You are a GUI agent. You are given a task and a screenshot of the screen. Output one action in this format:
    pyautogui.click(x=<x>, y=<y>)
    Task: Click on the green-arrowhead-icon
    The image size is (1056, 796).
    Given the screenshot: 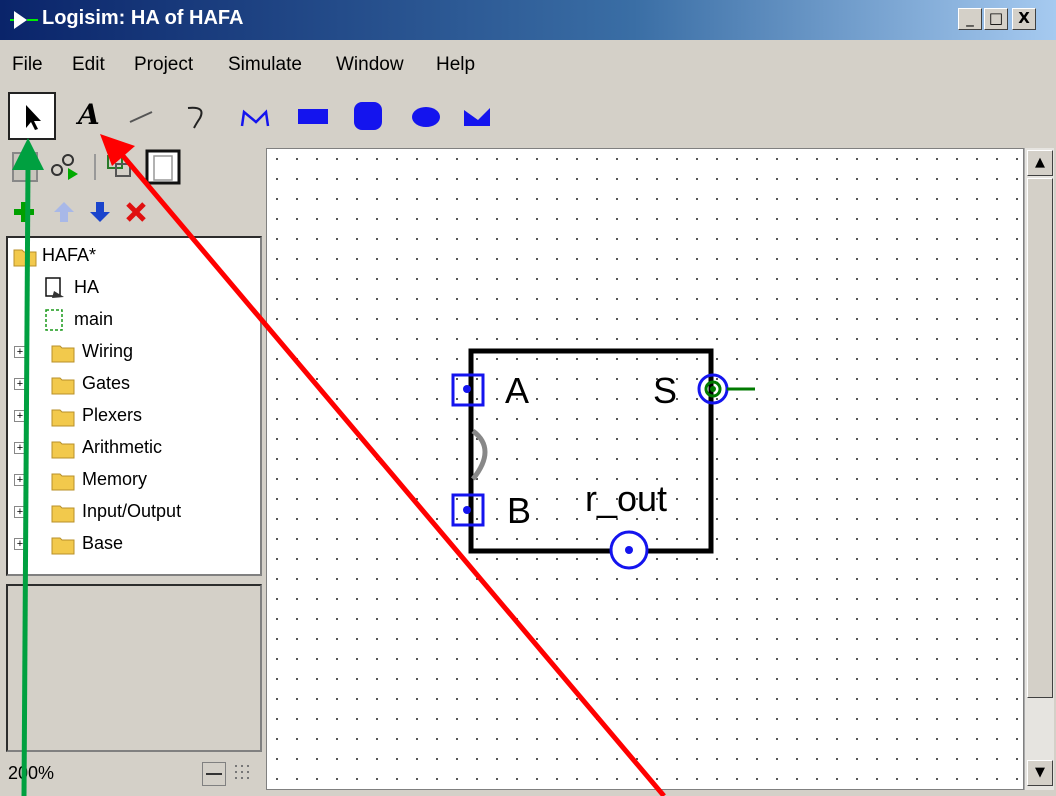 What is the action you would take?
    pyautogui.click(x=28, y=154)
    